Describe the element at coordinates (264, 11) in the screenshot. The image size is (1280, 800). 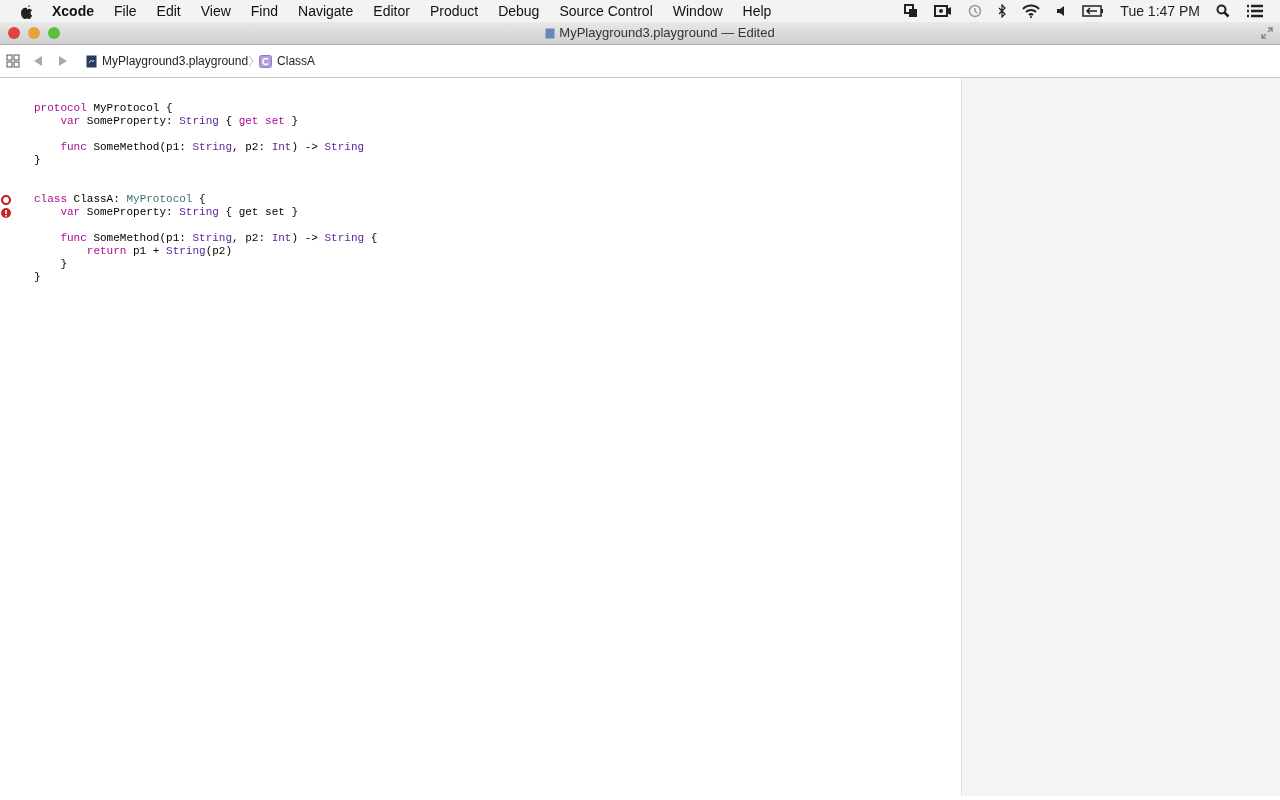
I see `menu-item: Find` at that location.